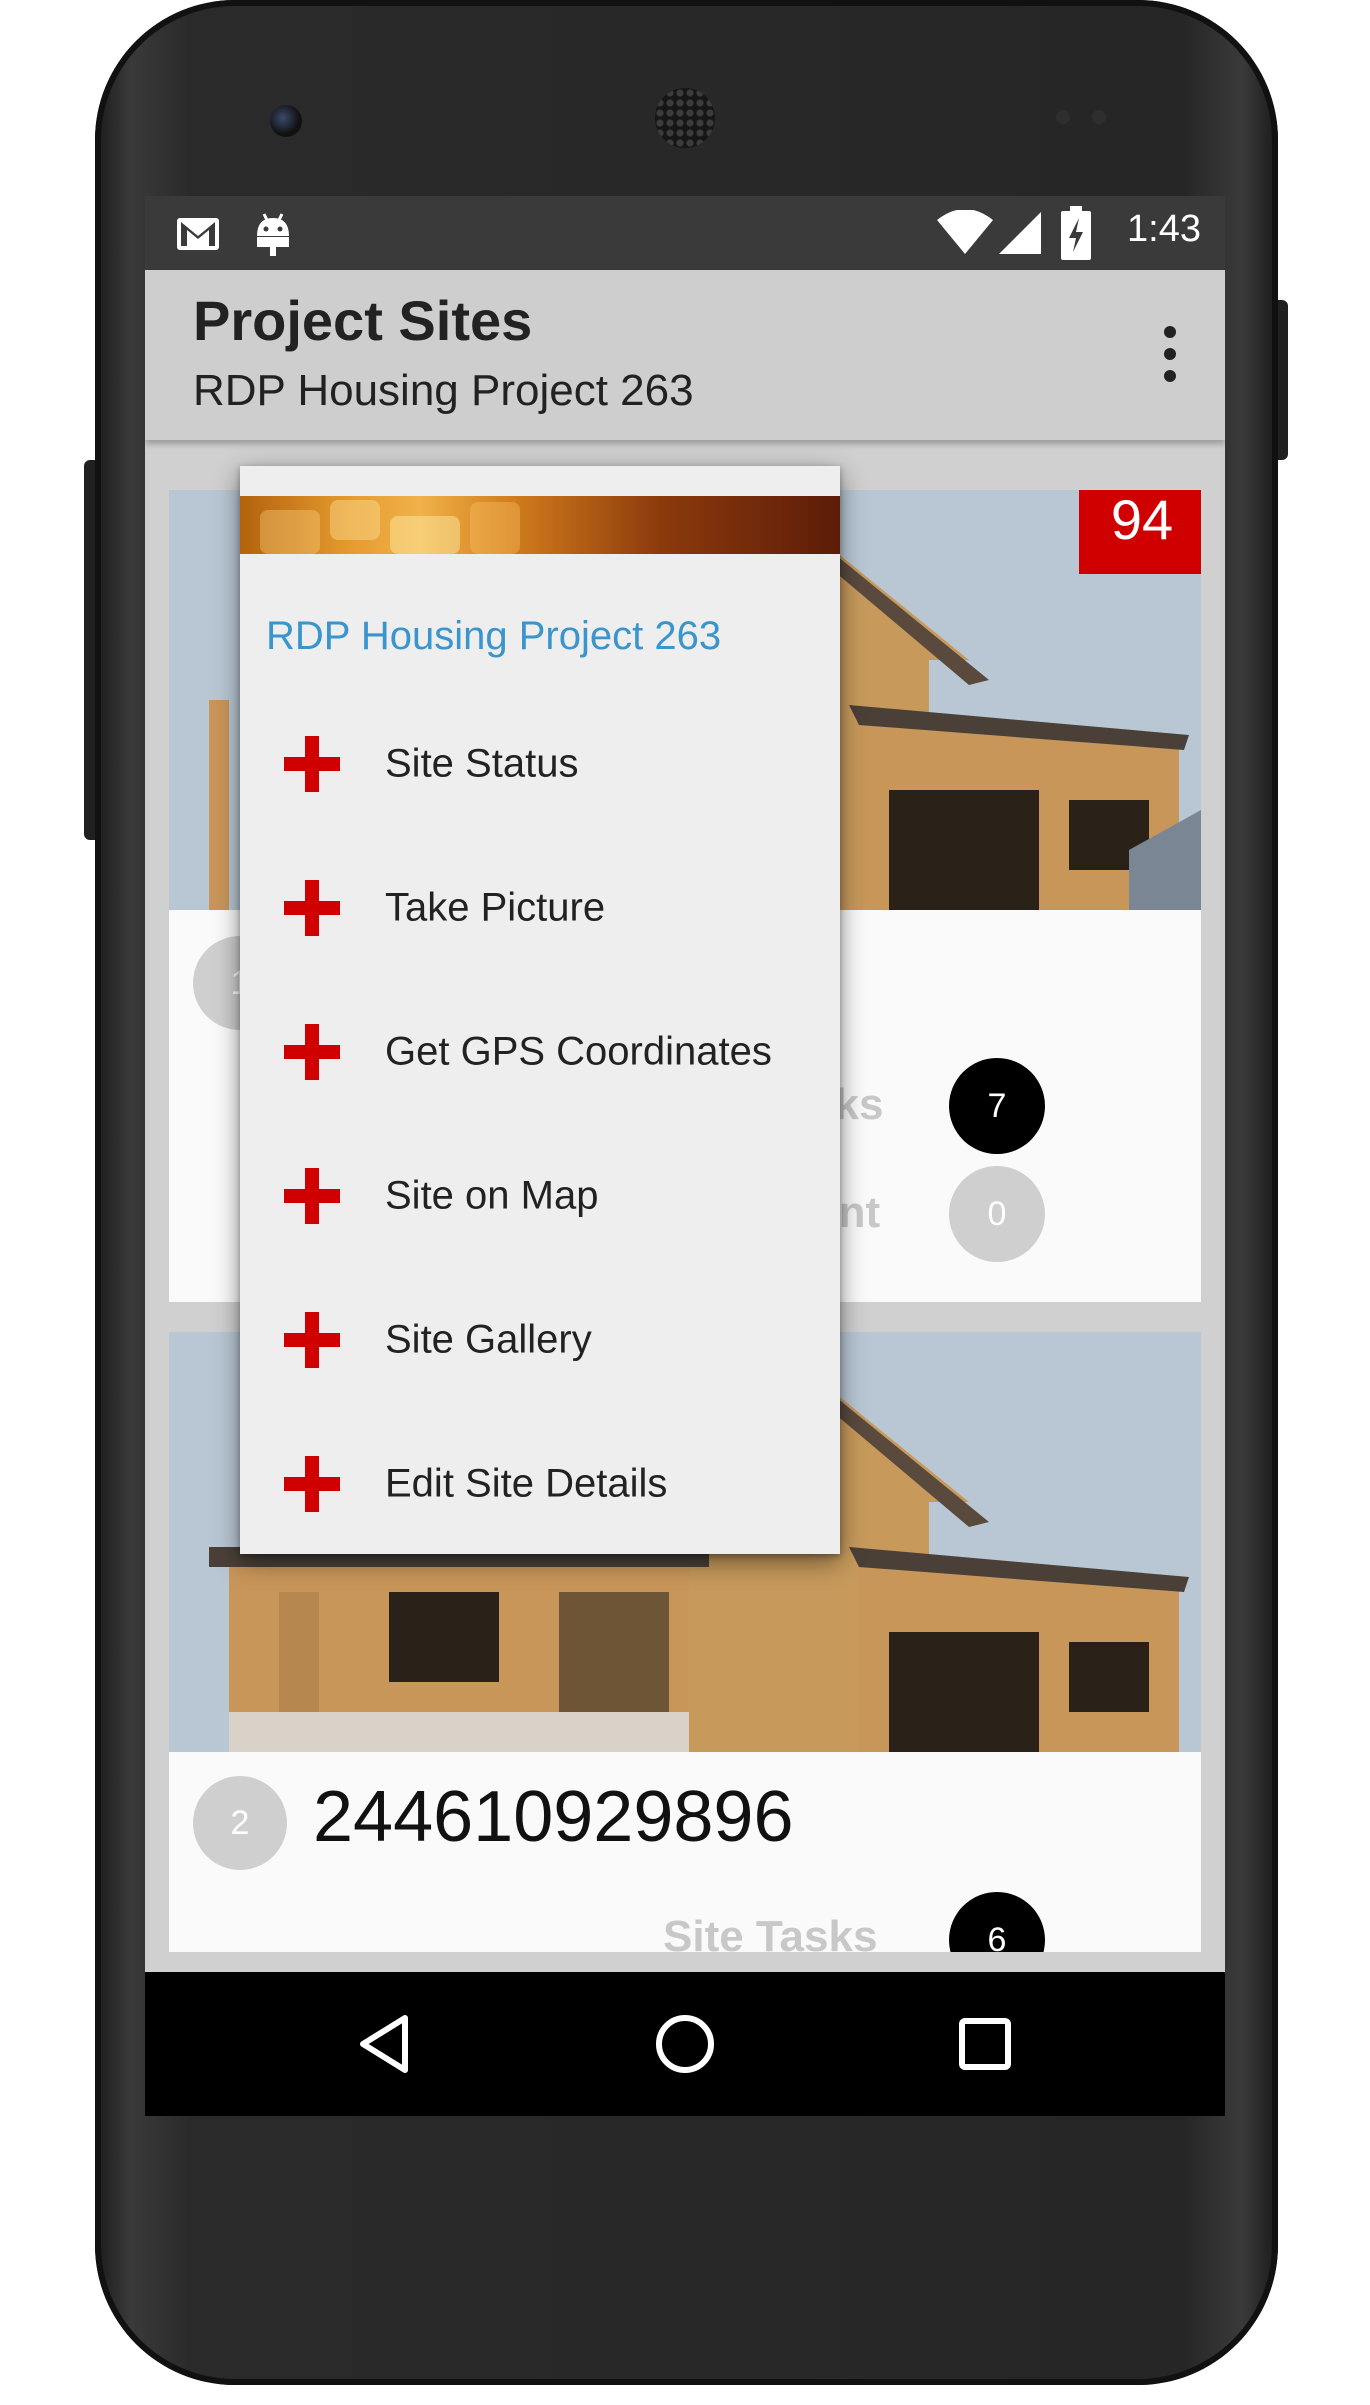  What do you see at coordinates (363, 320) in the screenshot?
I see `app-title: Project Sites` at bounding box center [363, 320].